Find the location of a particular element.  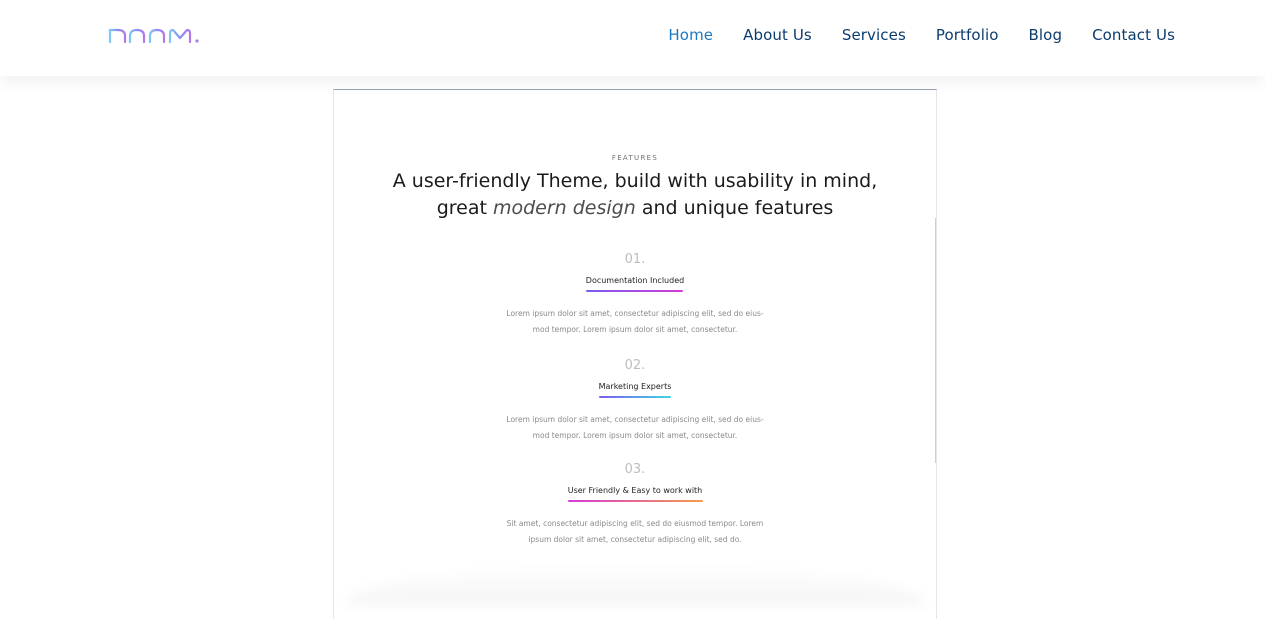

headline-line-2: great modern design and unique features is located at coordinates (635, 208).